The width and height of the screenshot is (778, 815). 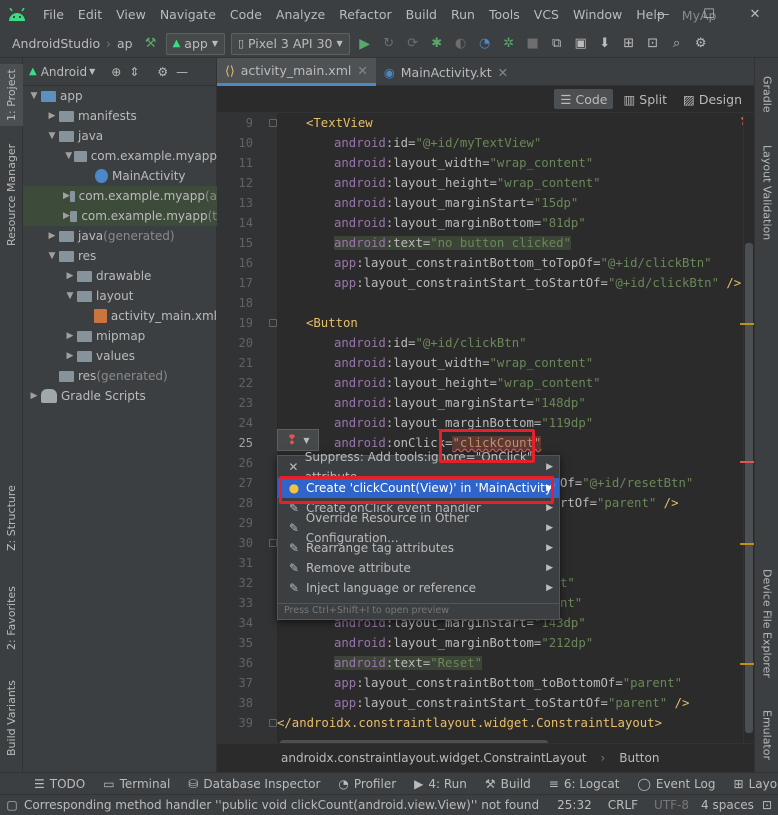 I want to click on status-window-icon: ▢, so click(x=12, y=805).